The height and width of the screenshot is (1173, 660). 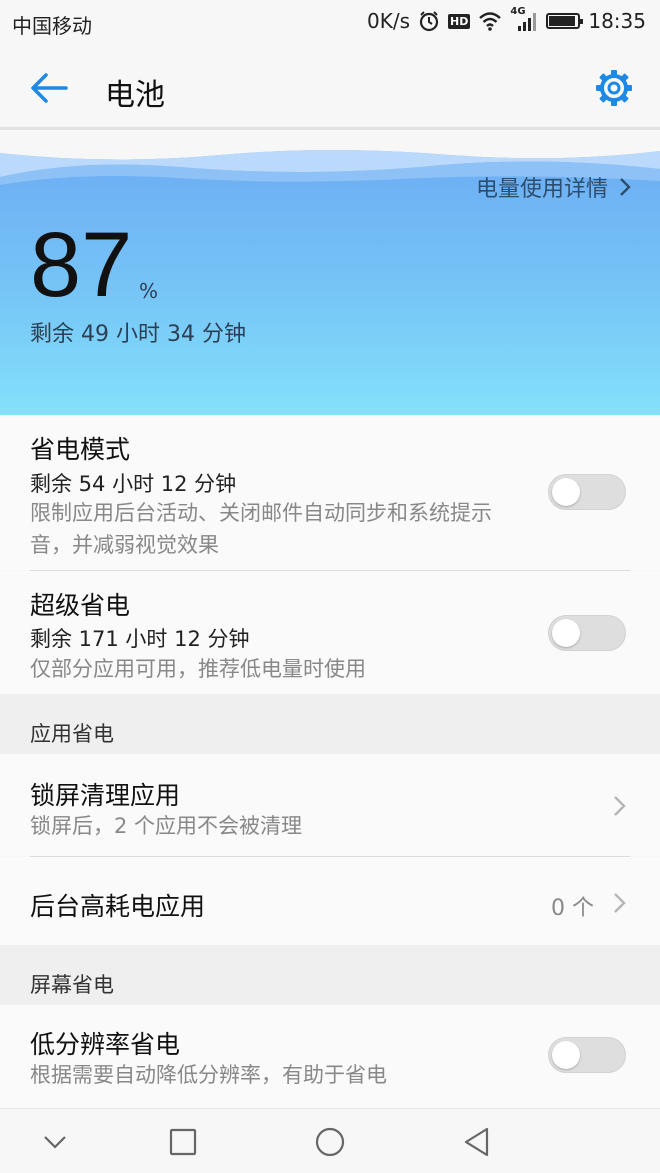 What do you see at coordinates (330, 724) in the screenshot?
I see `section-header-app-saving: 应用省电` at bounding box center [330, 724].